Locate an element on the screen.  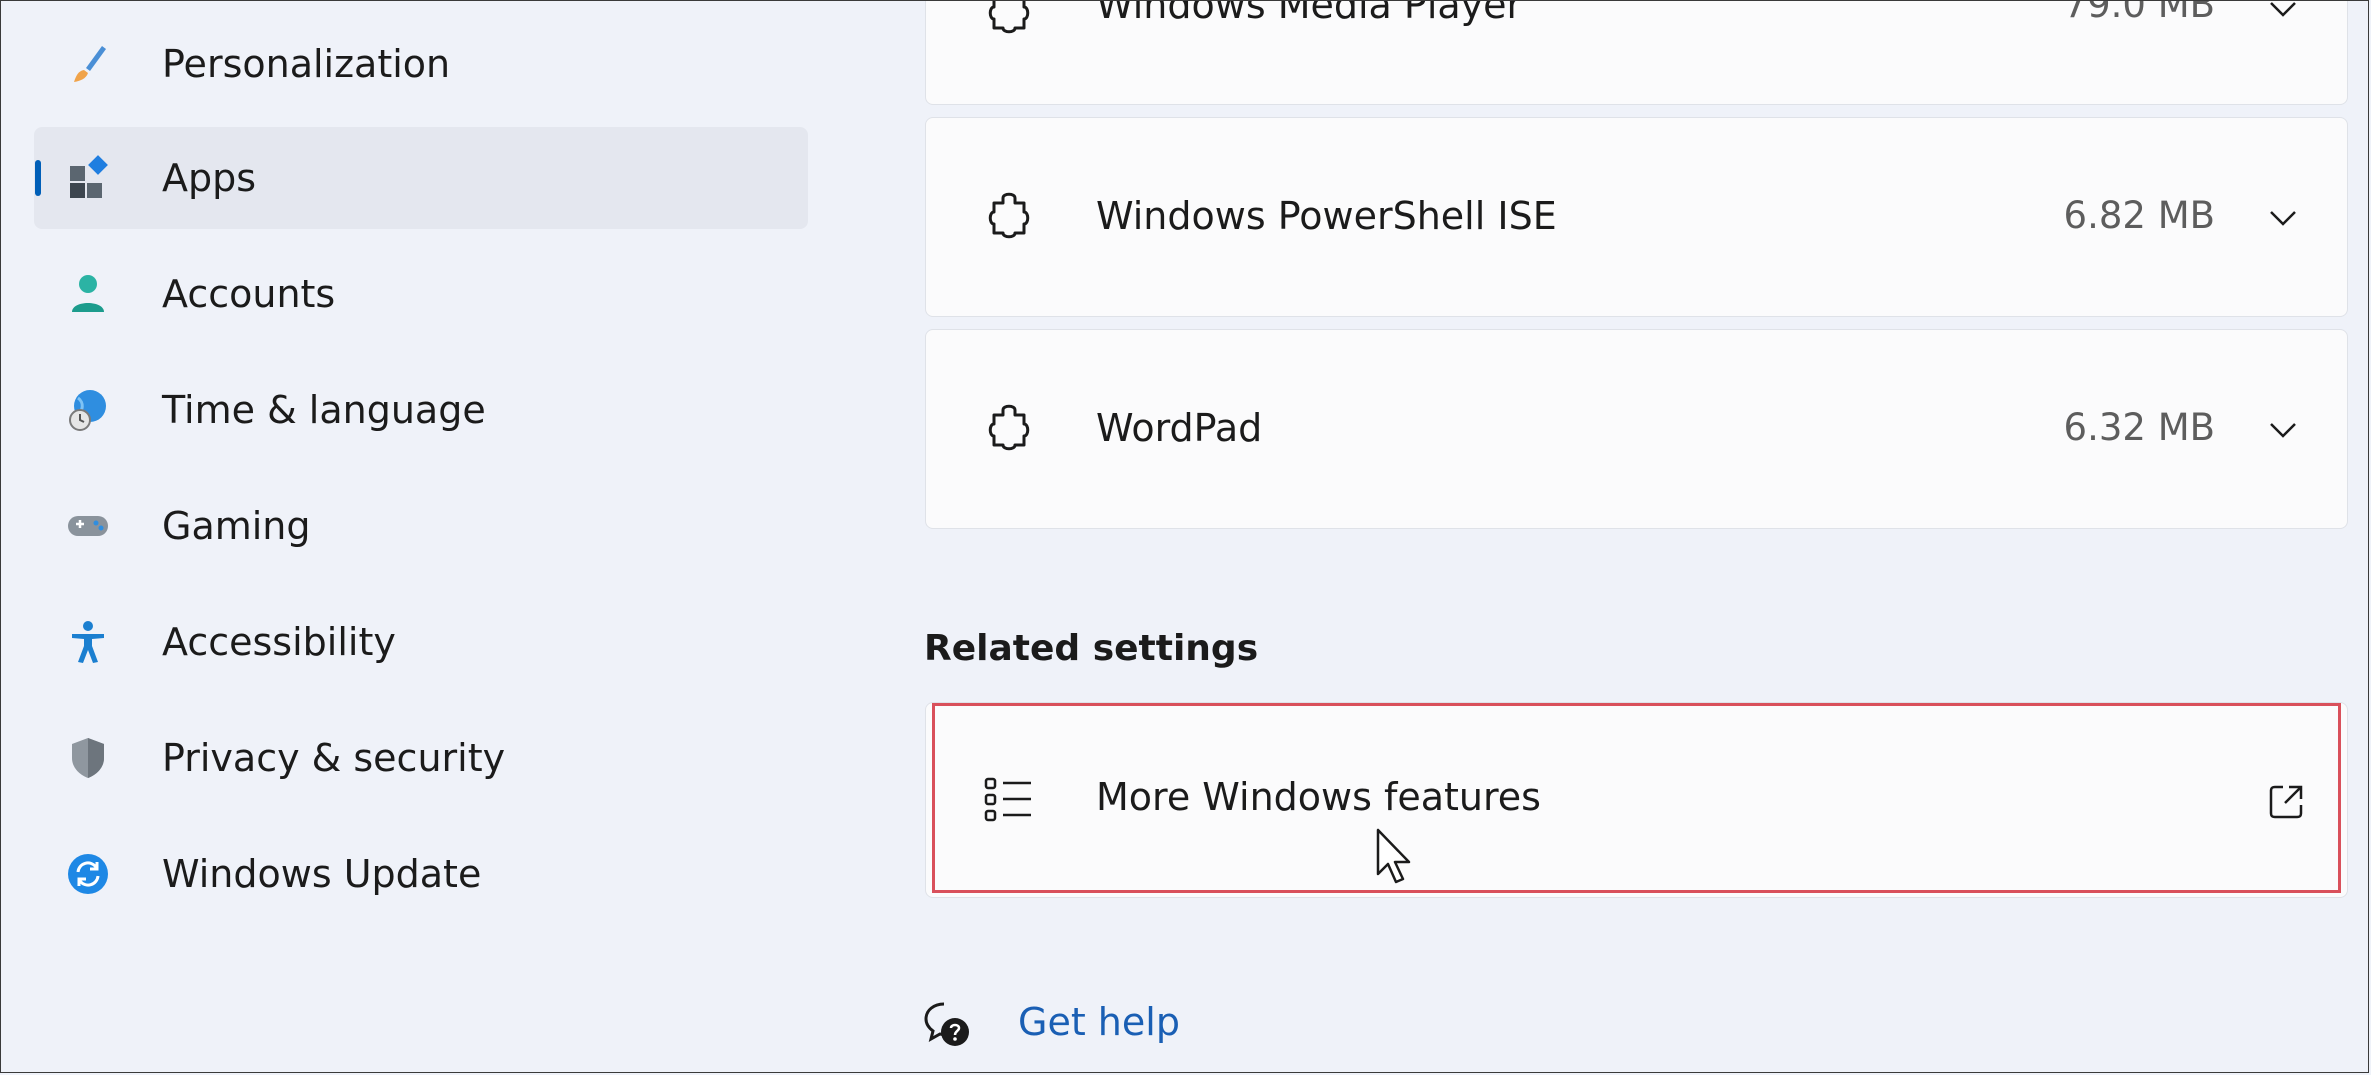
sidebar-item-label: Time & language is located at coordinates (324, 410).